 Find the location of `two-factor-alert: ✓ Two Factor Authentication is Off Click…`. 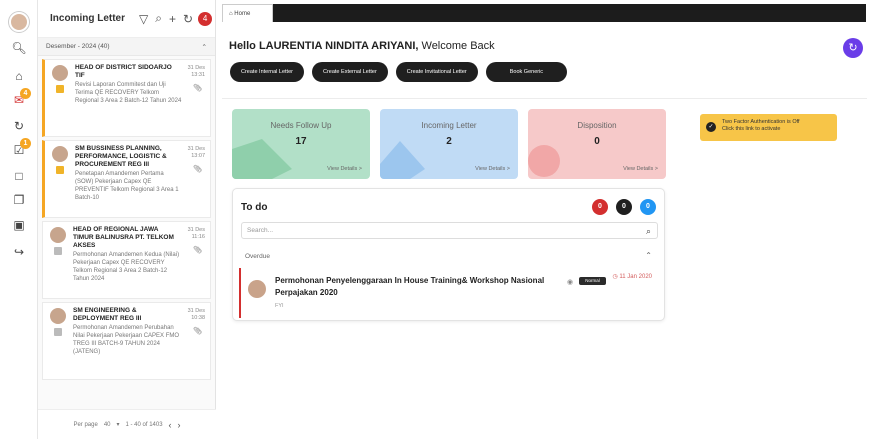

two-factor-alert: ✓ Two Factor Authentication is Off Click… is located at coordinates (768, 127).